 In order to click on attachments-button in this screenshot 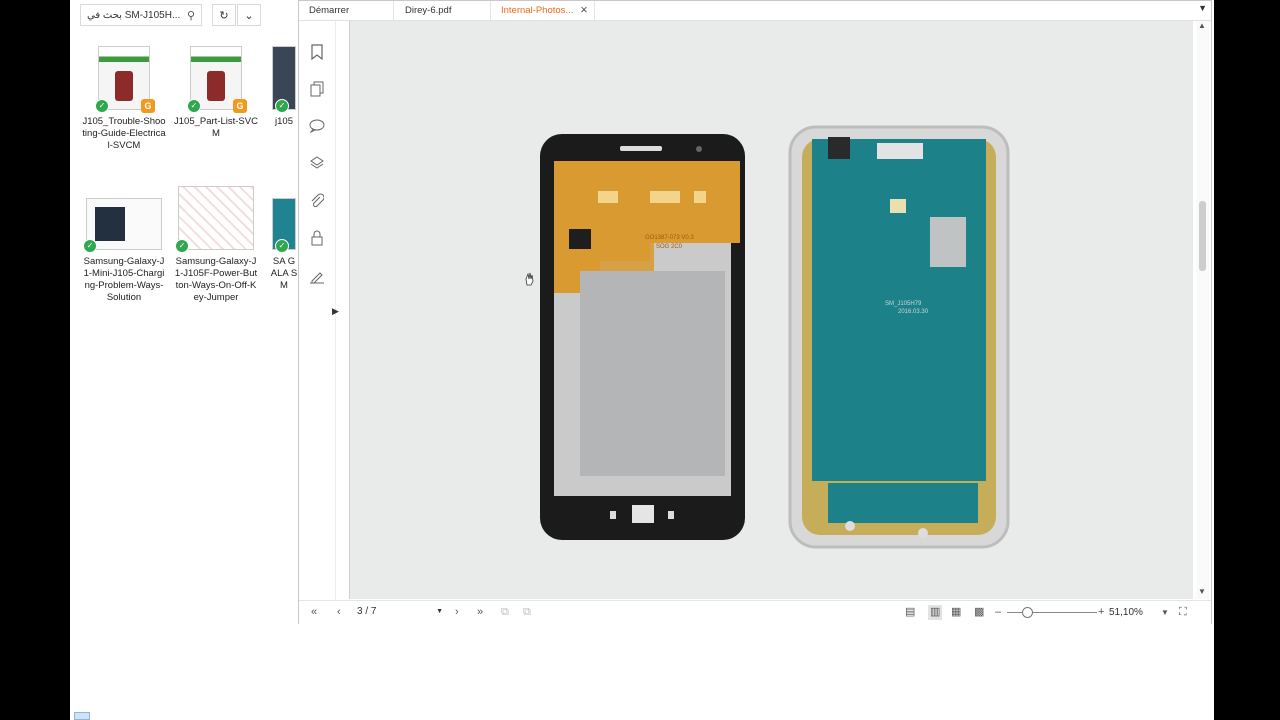, I will do `click(317, 201)`.